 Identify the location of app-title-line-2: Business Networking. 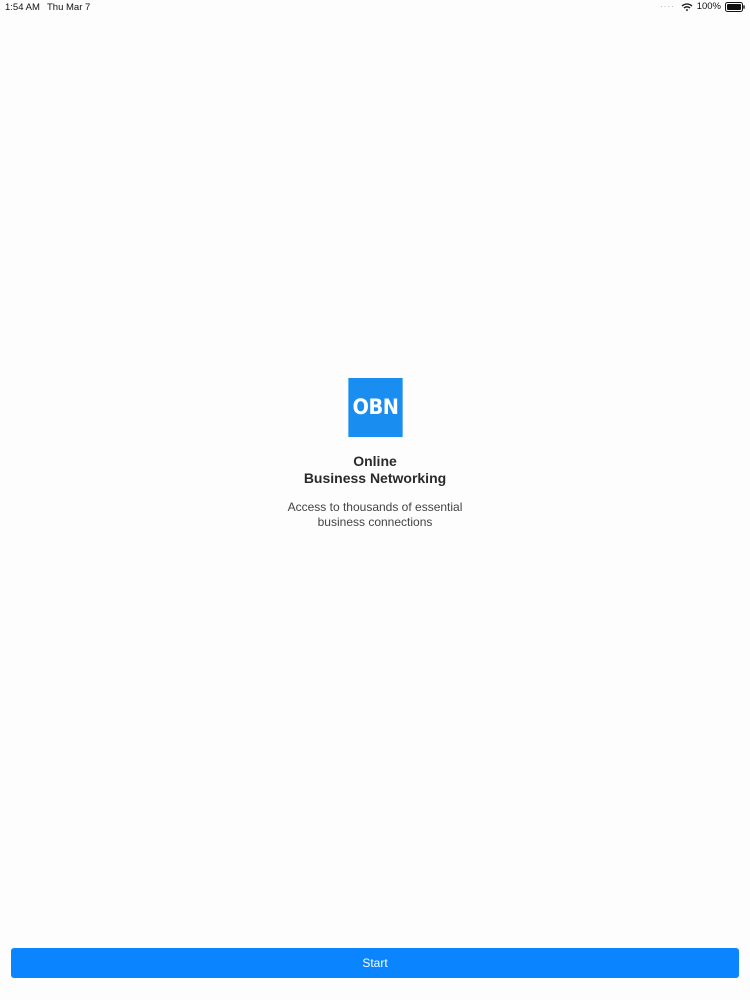
(375, 478).